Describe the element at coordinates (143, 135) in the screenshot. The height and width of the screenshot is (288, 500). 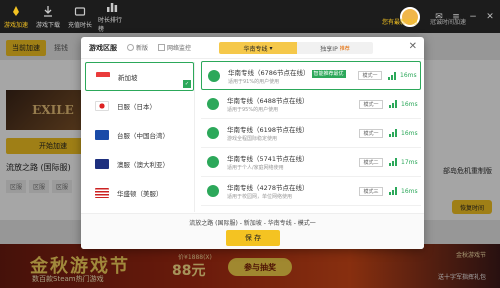
I see `region-label: 台服（中国台湾）` at that location.